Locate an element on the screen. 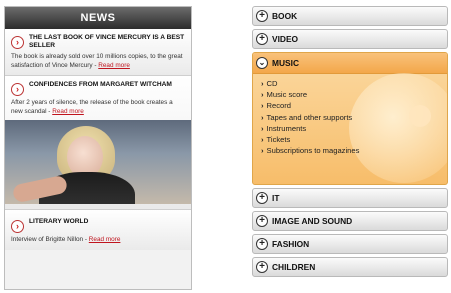 The height and width of the screenshot is (293, 451). subcategory-label: Instruments is located at coordinates (286, 128).